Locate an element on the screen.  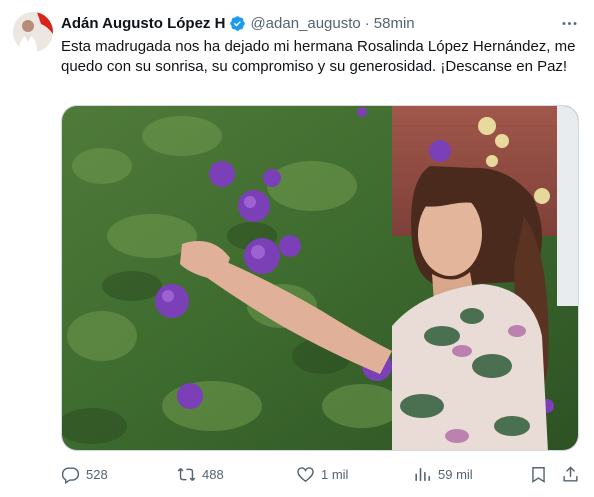
share-icon is located at coordinates (570, 473).